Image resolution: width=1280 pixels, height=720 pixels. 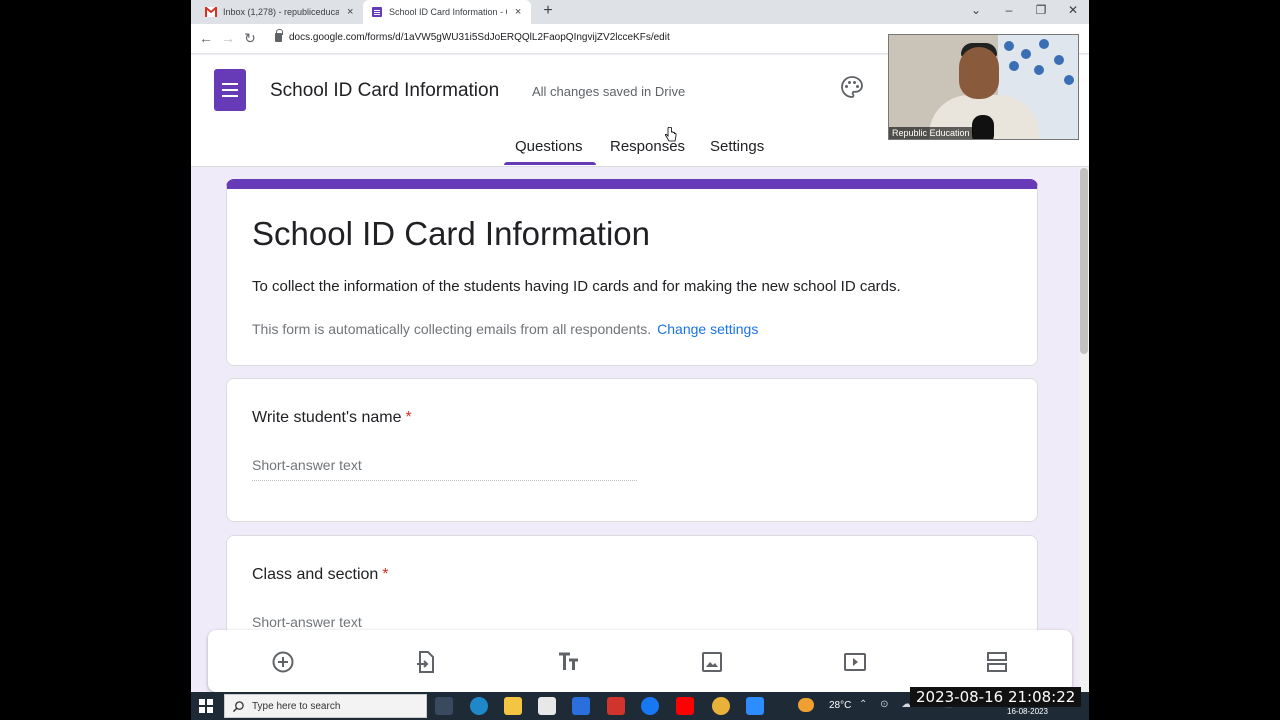 I want to click on tab-label: Inbox (1,278) - republiceducation, so click(x=281, y=12).